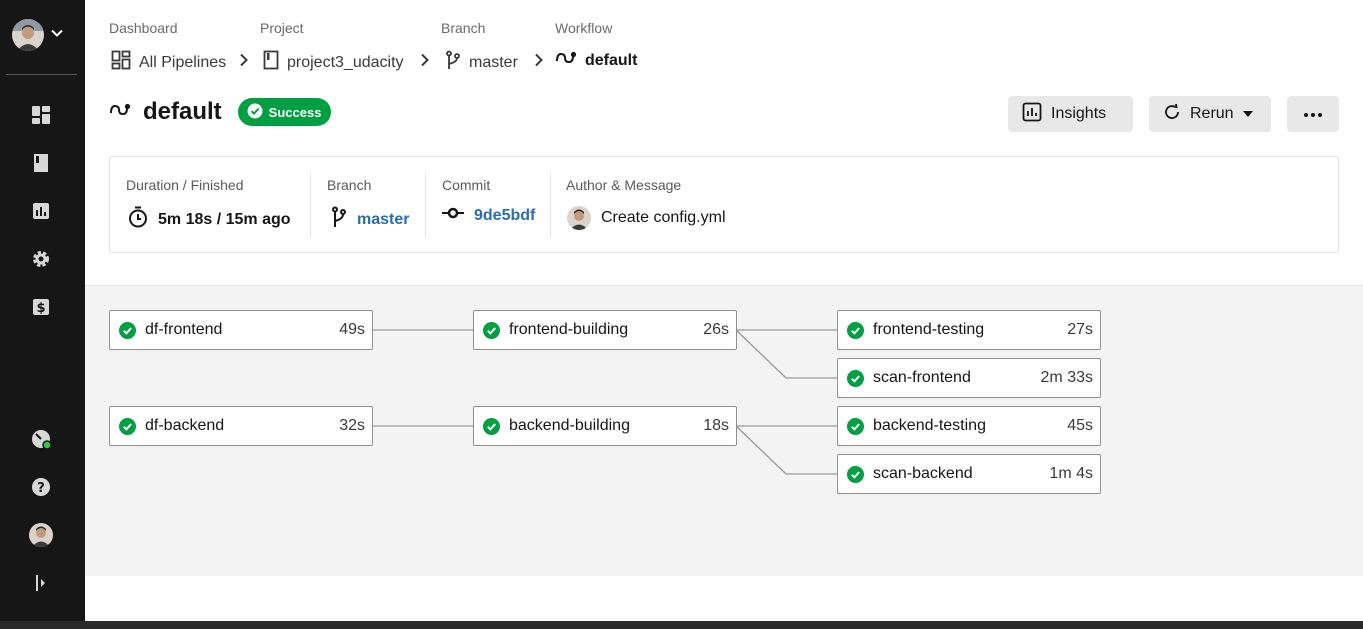  I want to click on all-pipelines-link: All Pipelines, so click(168, 62).